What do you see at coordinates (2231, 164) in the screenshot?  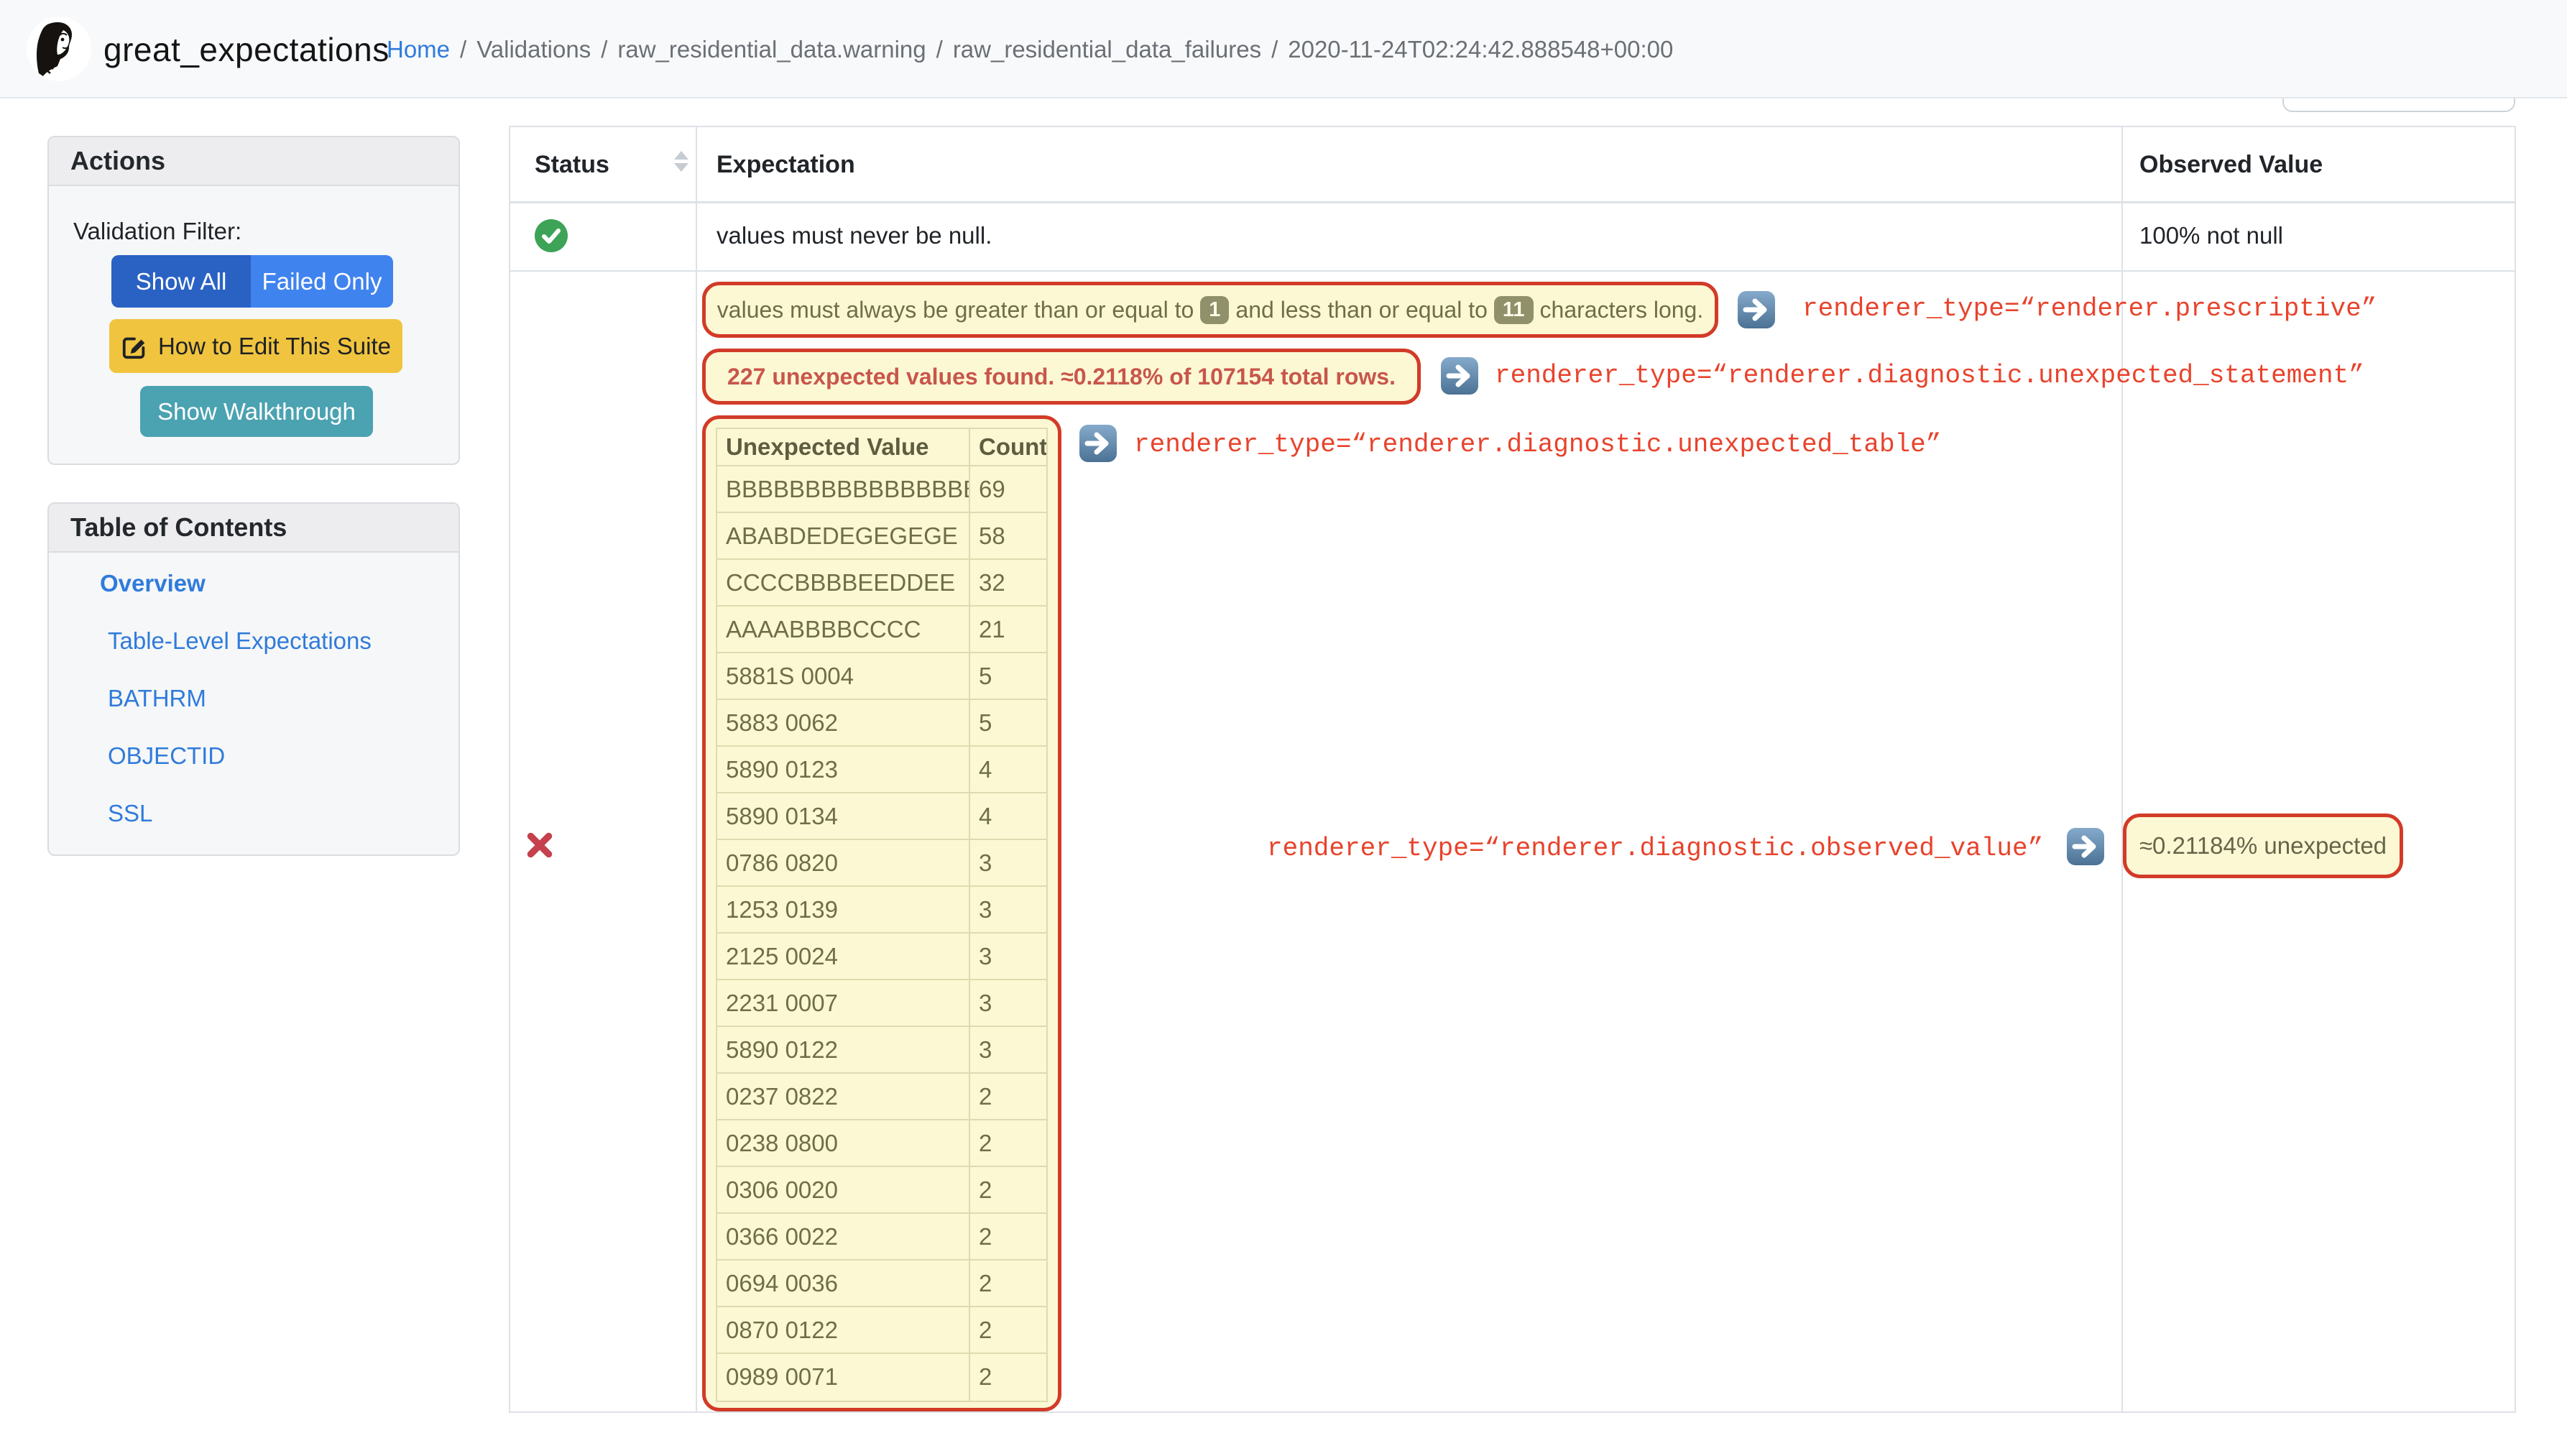 I see `column-header-observed: Observed Value` at bounding box center [2231, 164].